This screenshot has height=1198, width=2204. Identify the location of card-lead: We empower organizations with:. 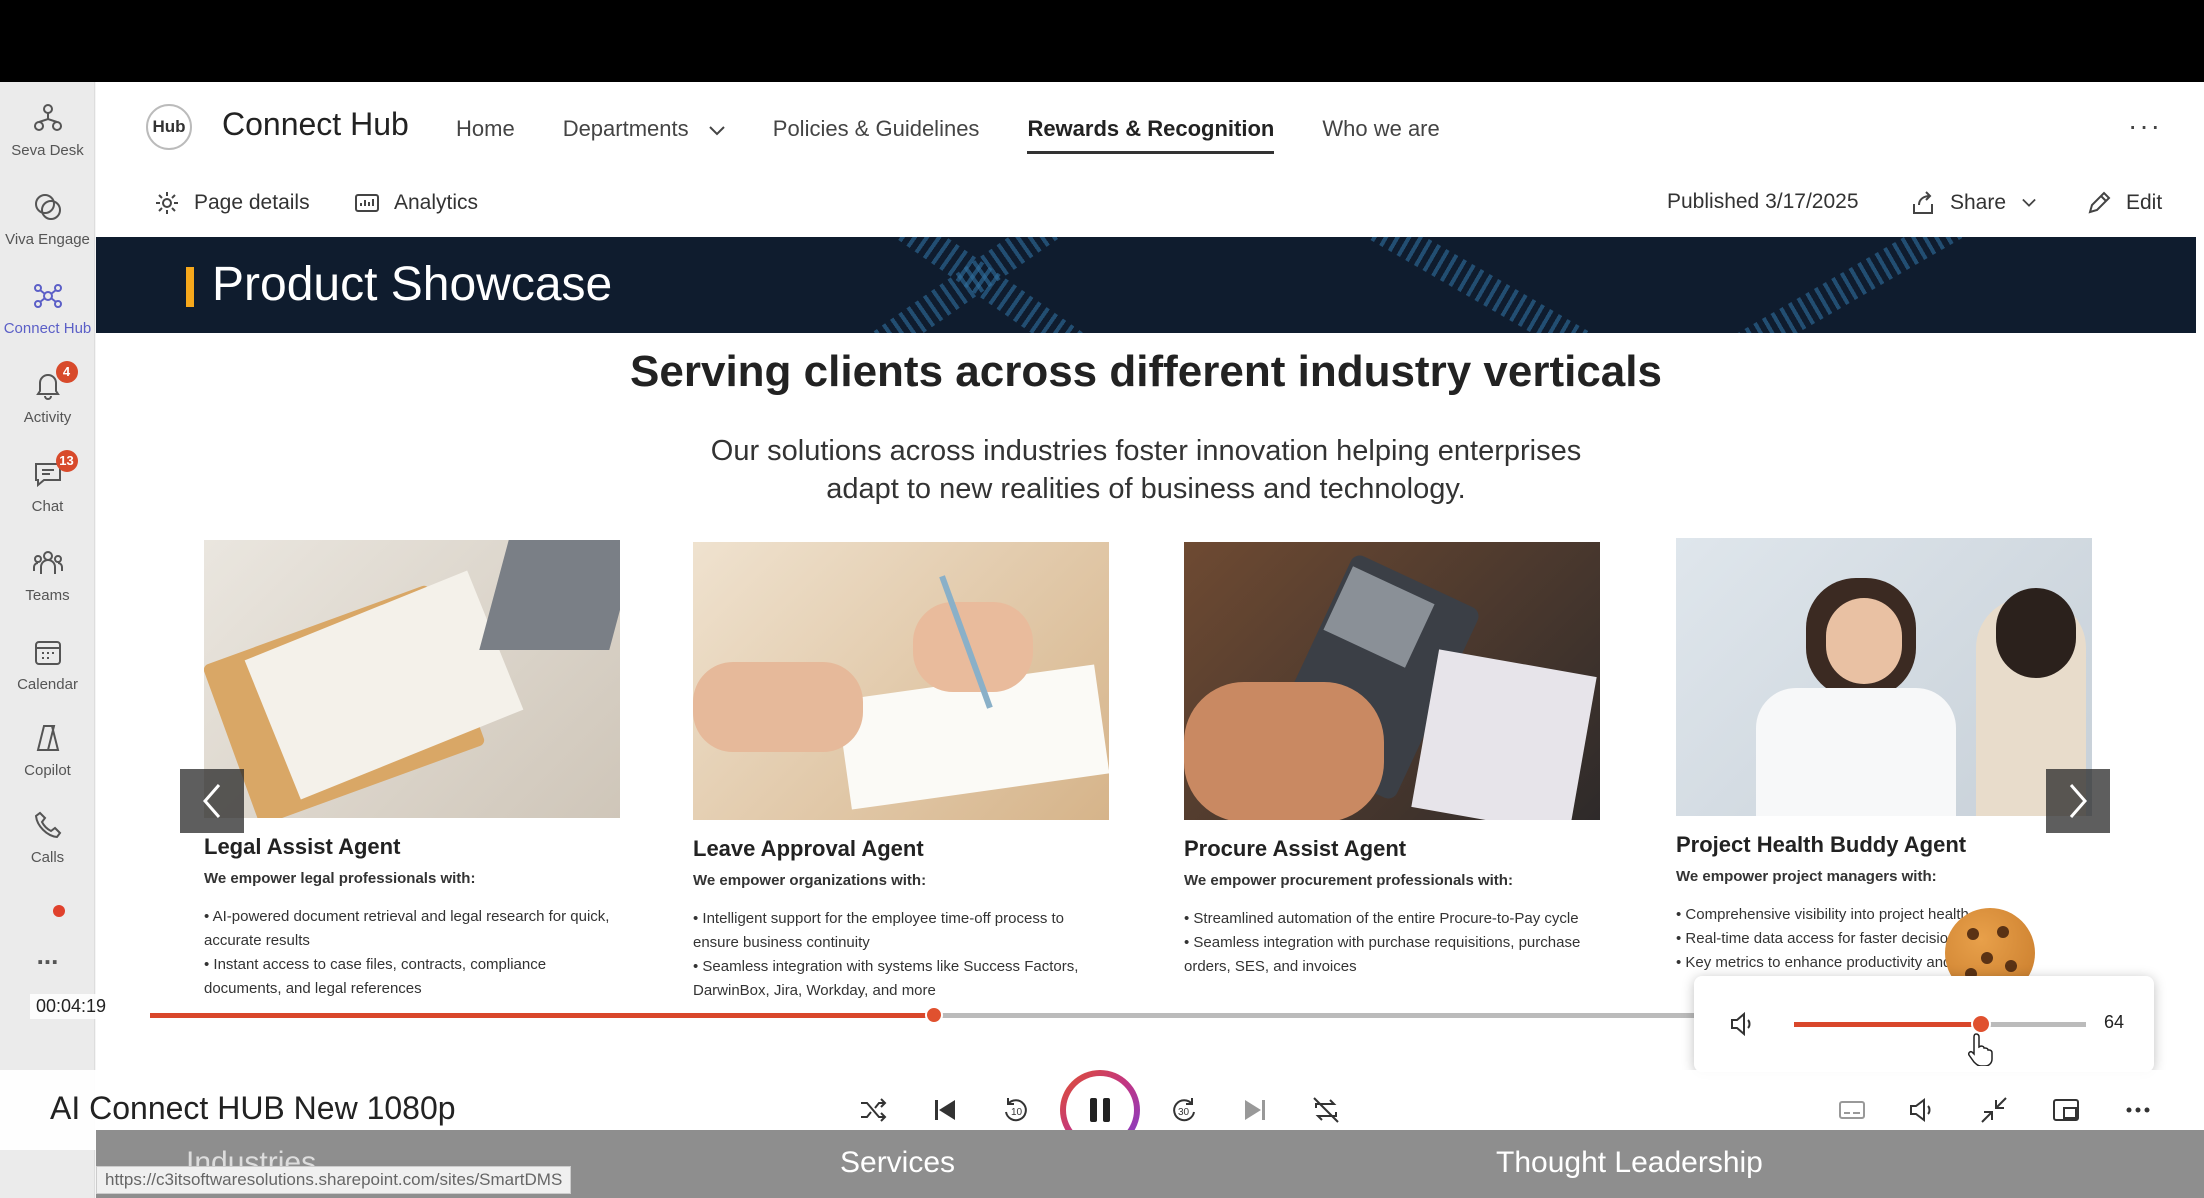
(810, 880).